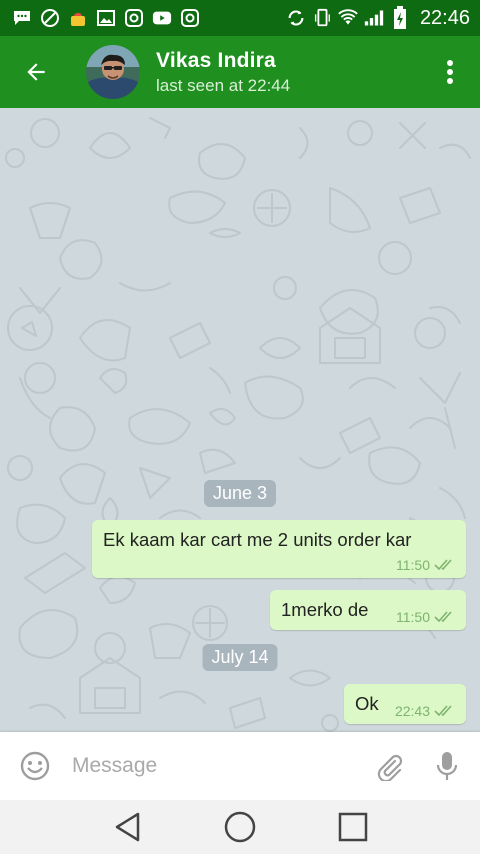 This screenshot has height=854, width=480. I want to click on microphone-icon, so click(447, 766).